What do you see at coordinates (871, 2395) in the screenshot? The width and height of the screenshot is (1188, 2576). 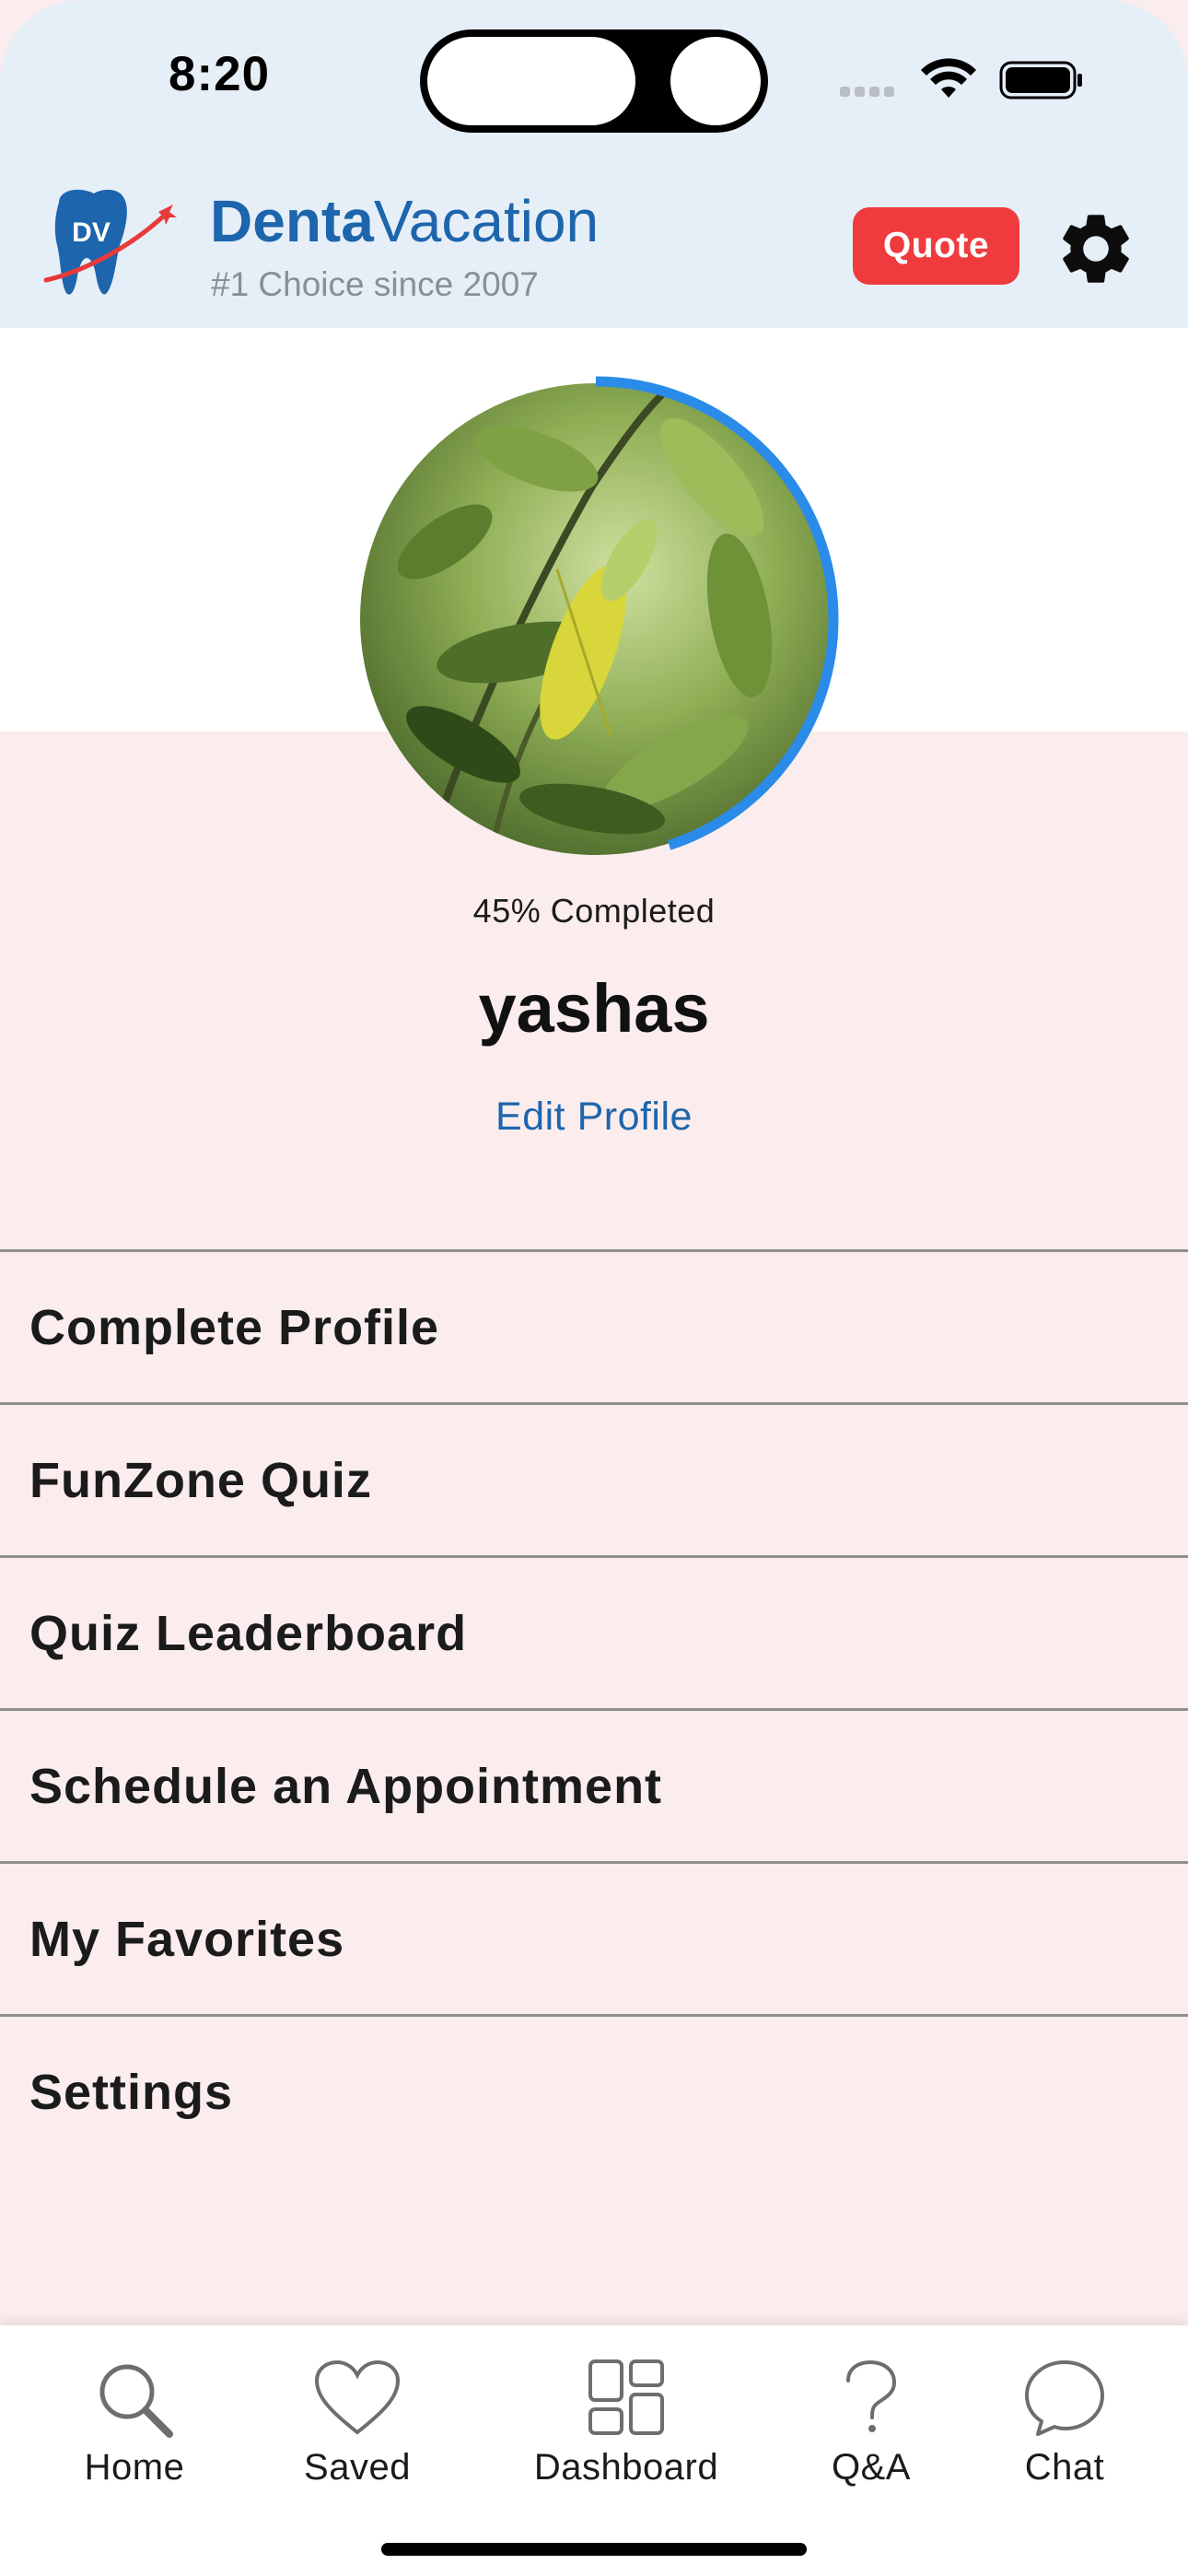 I see `question-icon` at bounding box center [871, 2395].